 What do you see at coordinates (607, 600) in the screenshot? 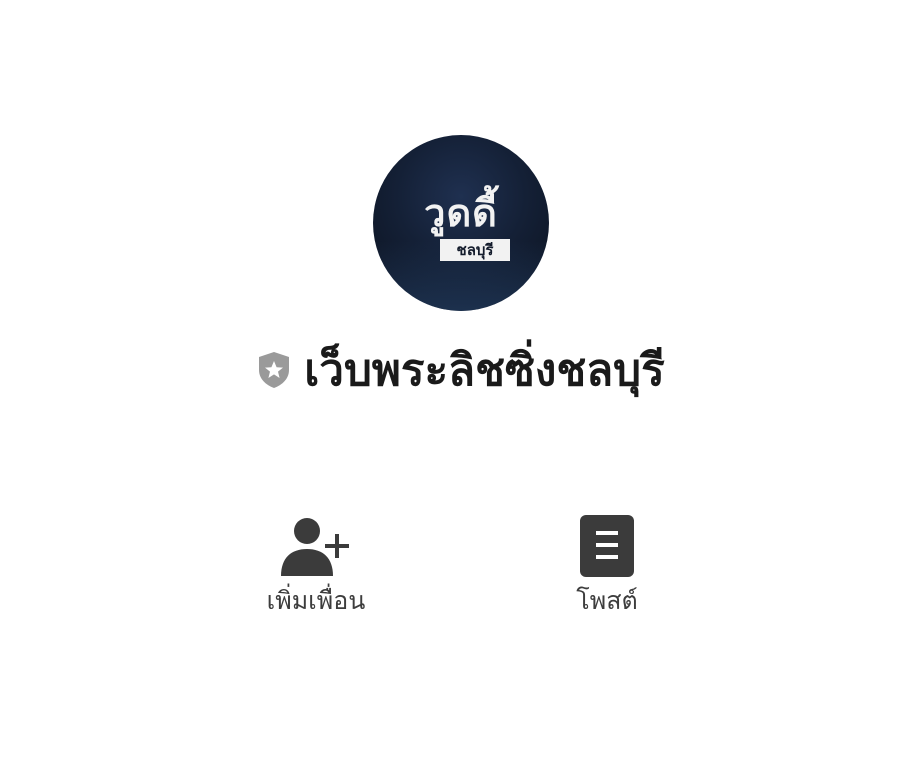
I see `post-label: โพสต์` at bounding box center [607, 600].